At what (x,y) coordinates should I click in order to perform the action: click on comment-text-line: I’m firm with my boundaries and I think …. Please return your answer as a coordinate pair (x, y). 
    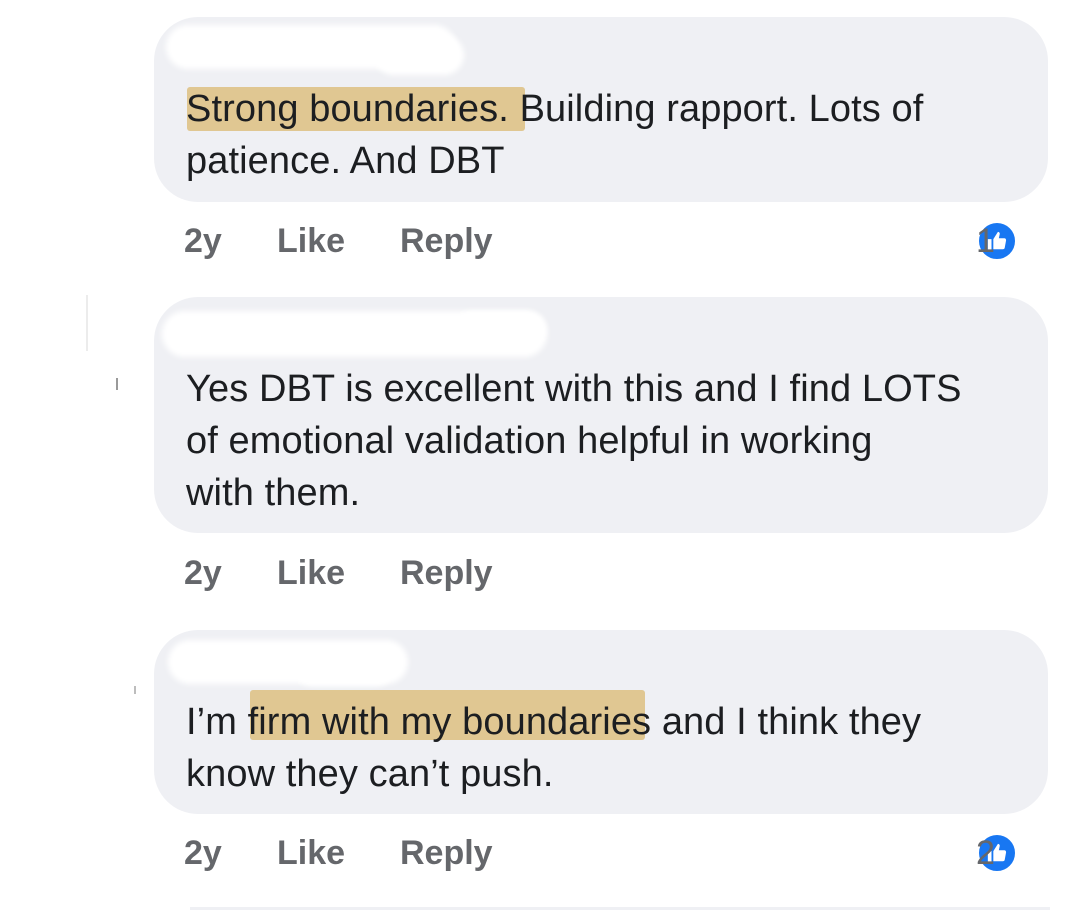
    Looking at the image, I should click on (554, 722).